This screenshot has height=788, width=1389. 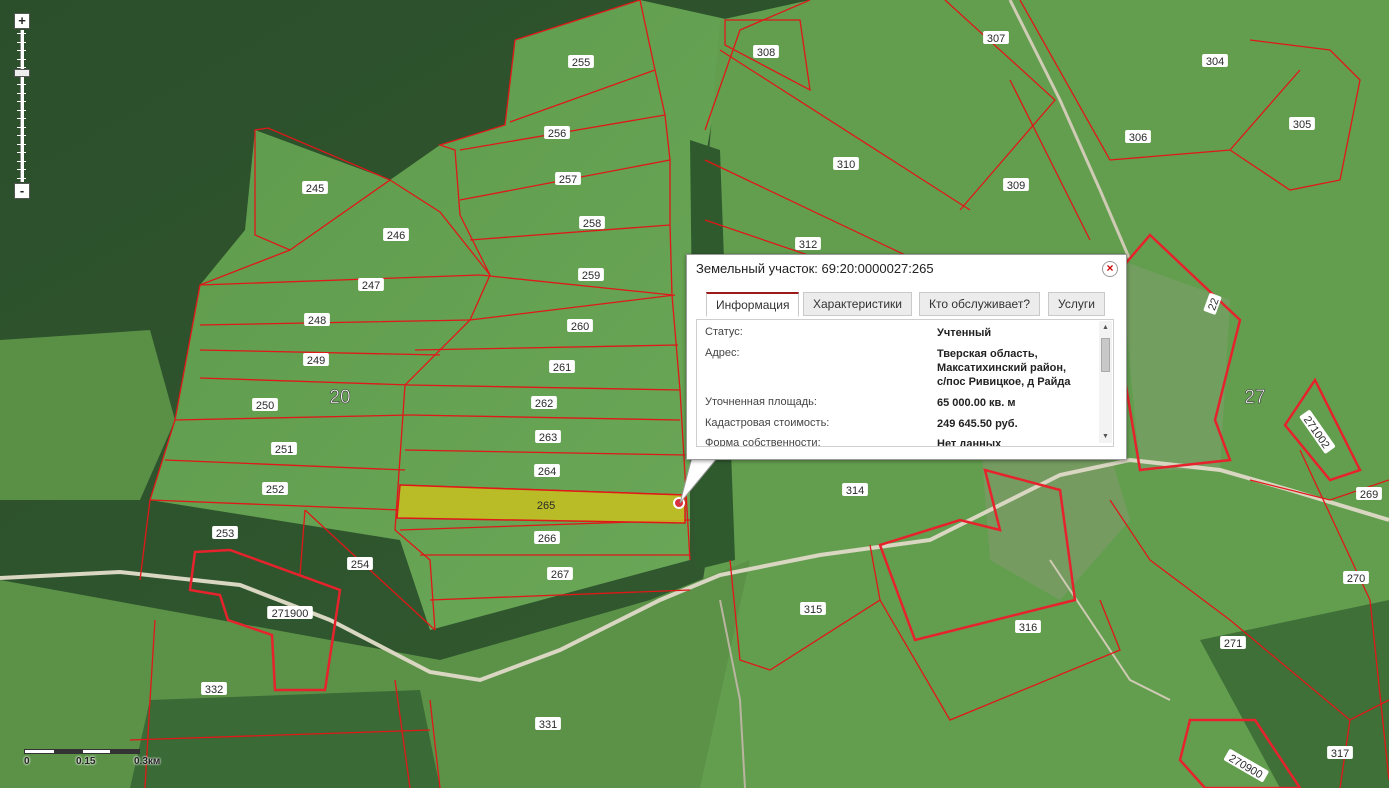 I want to click on plot-label-text: 263, so click(x=548, y=438).